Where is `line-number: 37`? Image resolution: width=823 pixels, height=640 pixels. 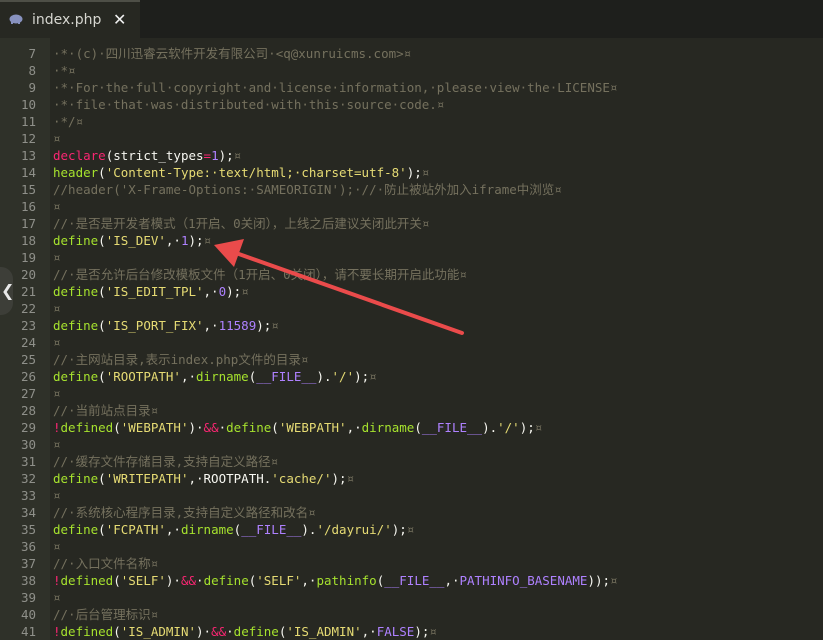 line-number: 37 is located at coordinates (28, 563).